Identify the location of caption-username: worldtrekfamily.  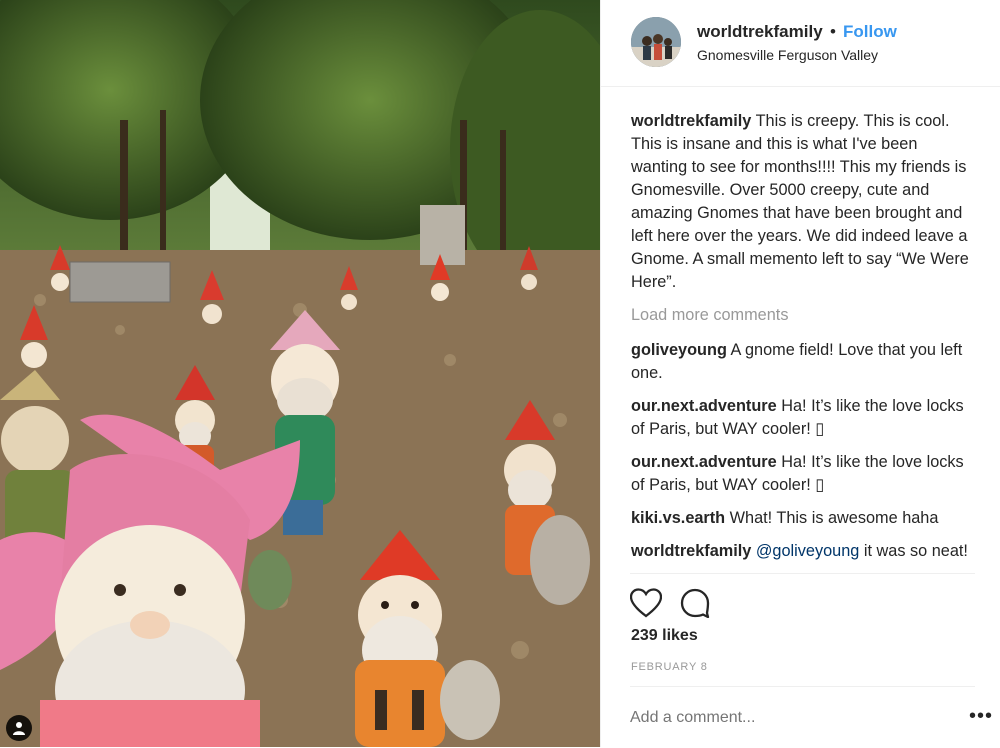
(691, 121).